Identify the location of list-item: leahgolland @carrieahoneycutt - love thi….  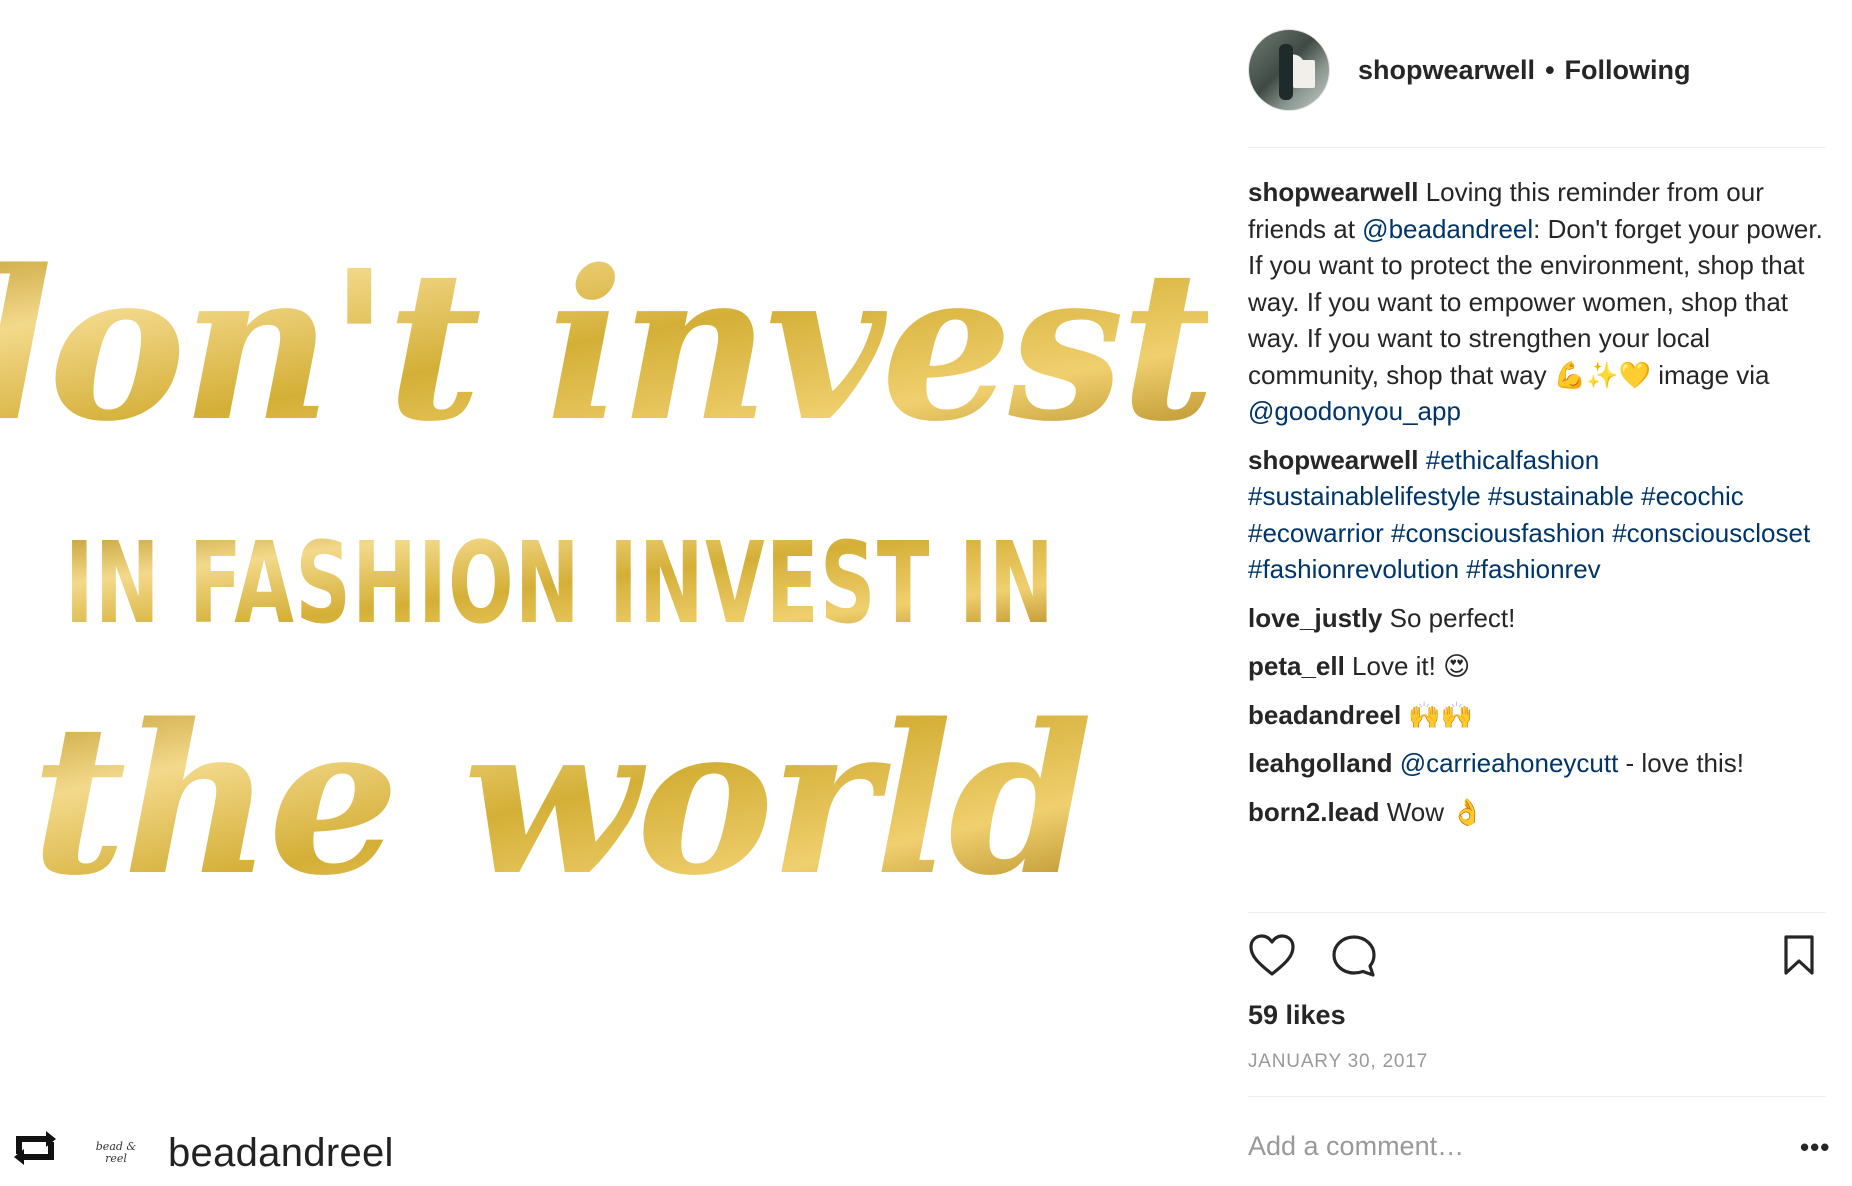
(1537, 763).